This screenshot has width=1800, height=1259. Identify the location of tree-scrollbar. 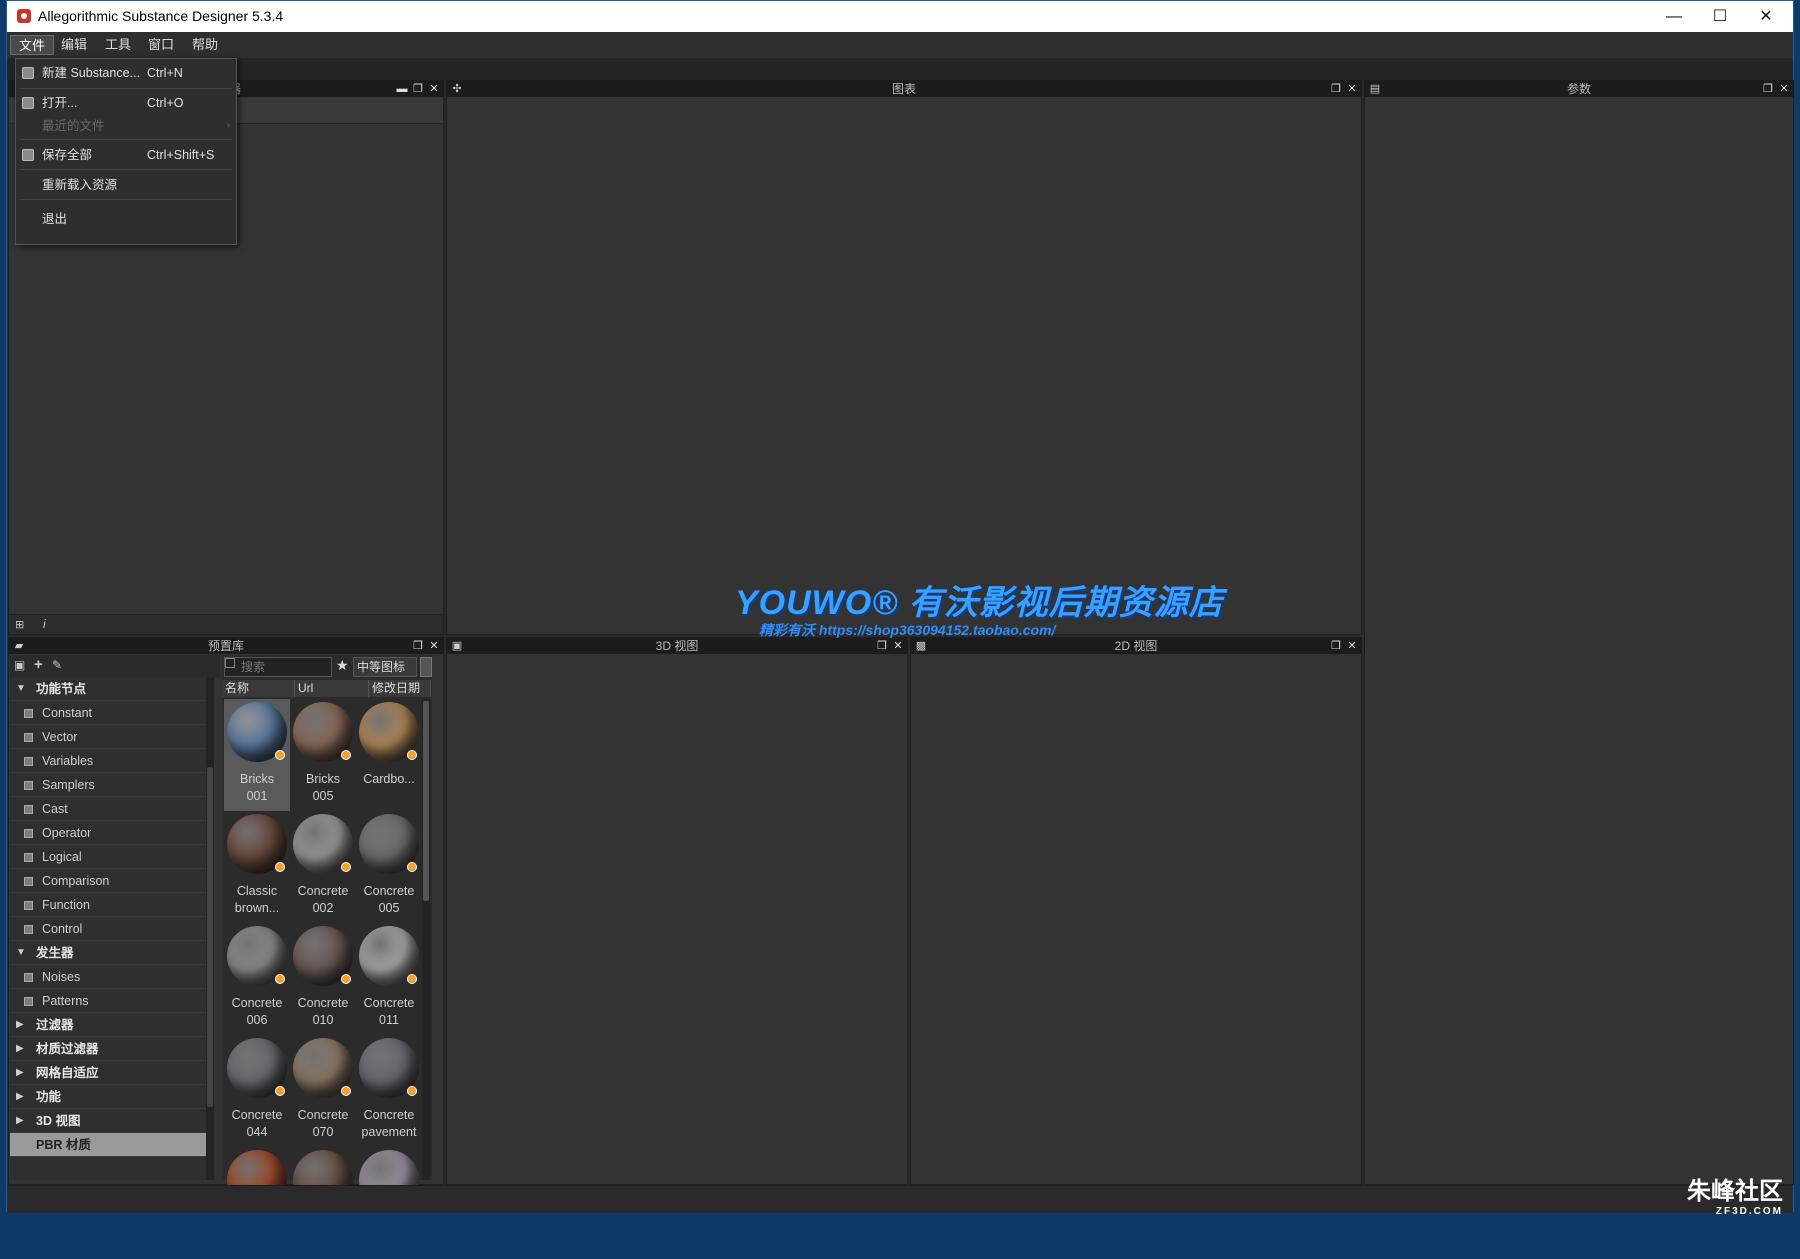
(210, 928).